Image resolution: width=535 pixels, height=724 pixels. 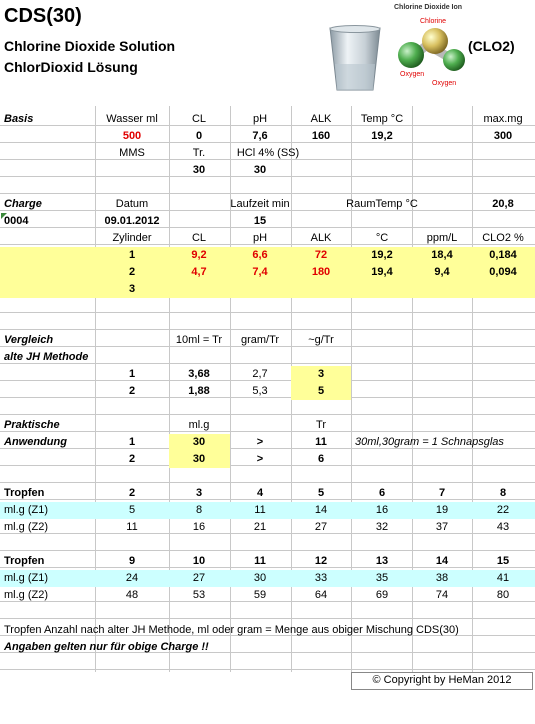 What do you see at coordinates (382, 136) in the screenshot?
I see `basis-value: 19,2` at bounding box center [382, 136].